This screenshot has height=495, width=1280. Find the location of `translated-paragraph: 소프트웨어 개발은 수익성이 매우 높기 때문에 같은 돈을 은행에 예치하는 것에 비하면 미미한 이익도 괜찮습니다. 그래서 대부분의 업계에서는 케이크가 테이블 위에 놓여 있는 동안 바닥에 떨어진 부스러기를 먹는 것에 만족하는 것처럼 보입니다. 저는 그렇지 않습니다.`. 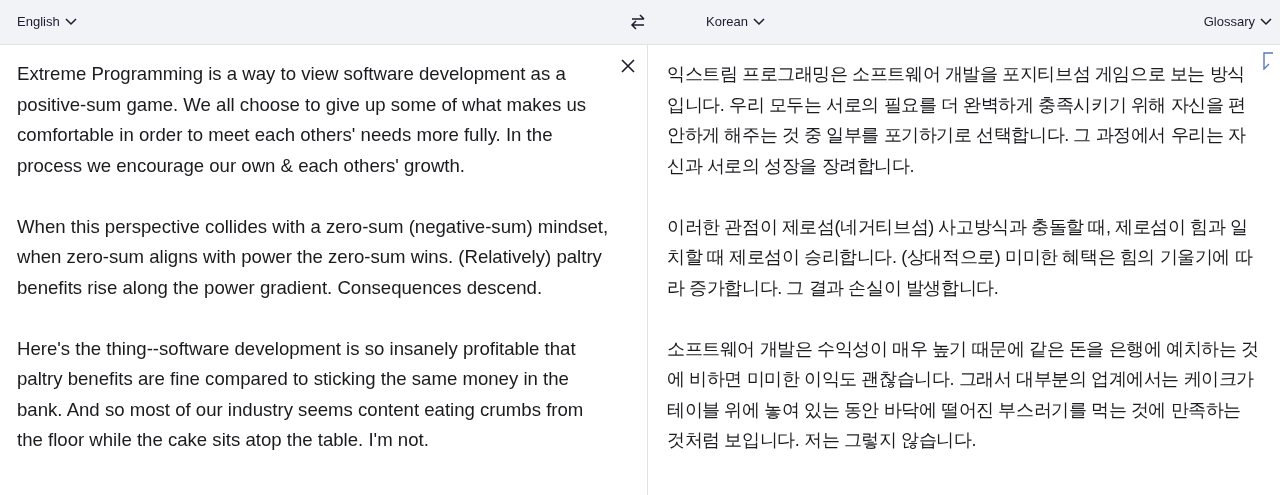

translated-paragraph: 소프트웨어 개발은 수익성이 매우 높기 때문에 같은 돈을 은행에 예치하는 것에 비하면 미미한 이익도 괜찮습니다. 그래서 대부분의 업계에서는 케이크가 테이블 위에 놓여 있는 동안 바닥에 떨어진 부스러기를 먹는 것에 만족하는 것처럼 보입니다. 저는 그렇지 않습니다. is located at coordinates (963, 394).